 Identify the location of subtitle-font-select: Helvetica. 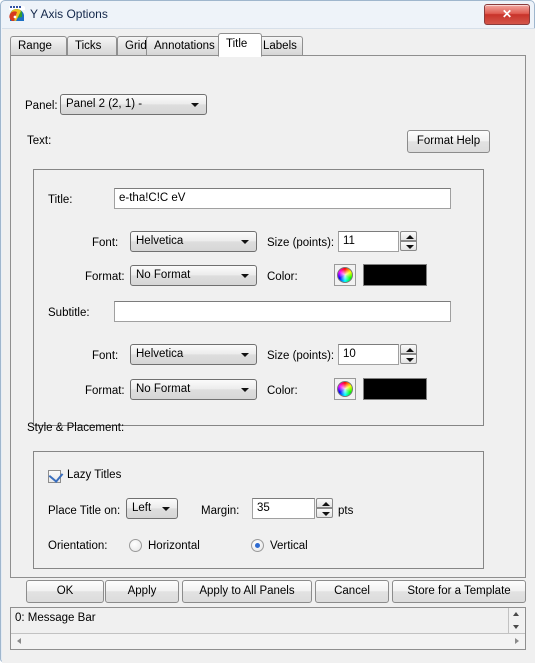
(193, 354).